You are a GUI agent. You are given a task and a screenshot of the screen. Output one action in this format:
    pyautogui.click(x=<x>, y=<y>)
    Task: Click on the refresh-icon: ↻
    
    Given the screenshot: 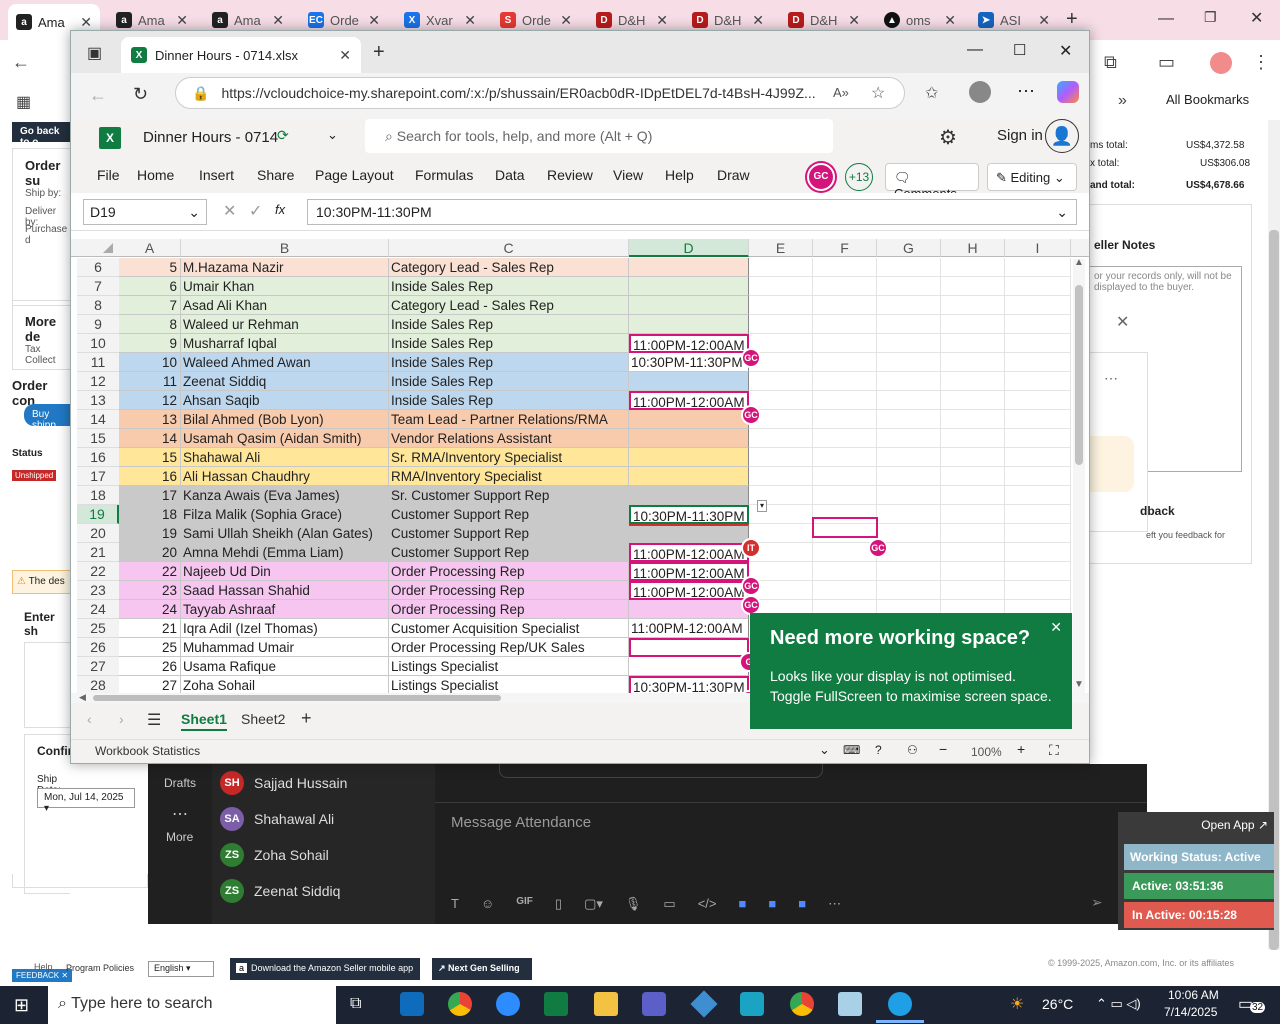 What is the action you would take?
    pyautogui.click(x=140, y=94)
    